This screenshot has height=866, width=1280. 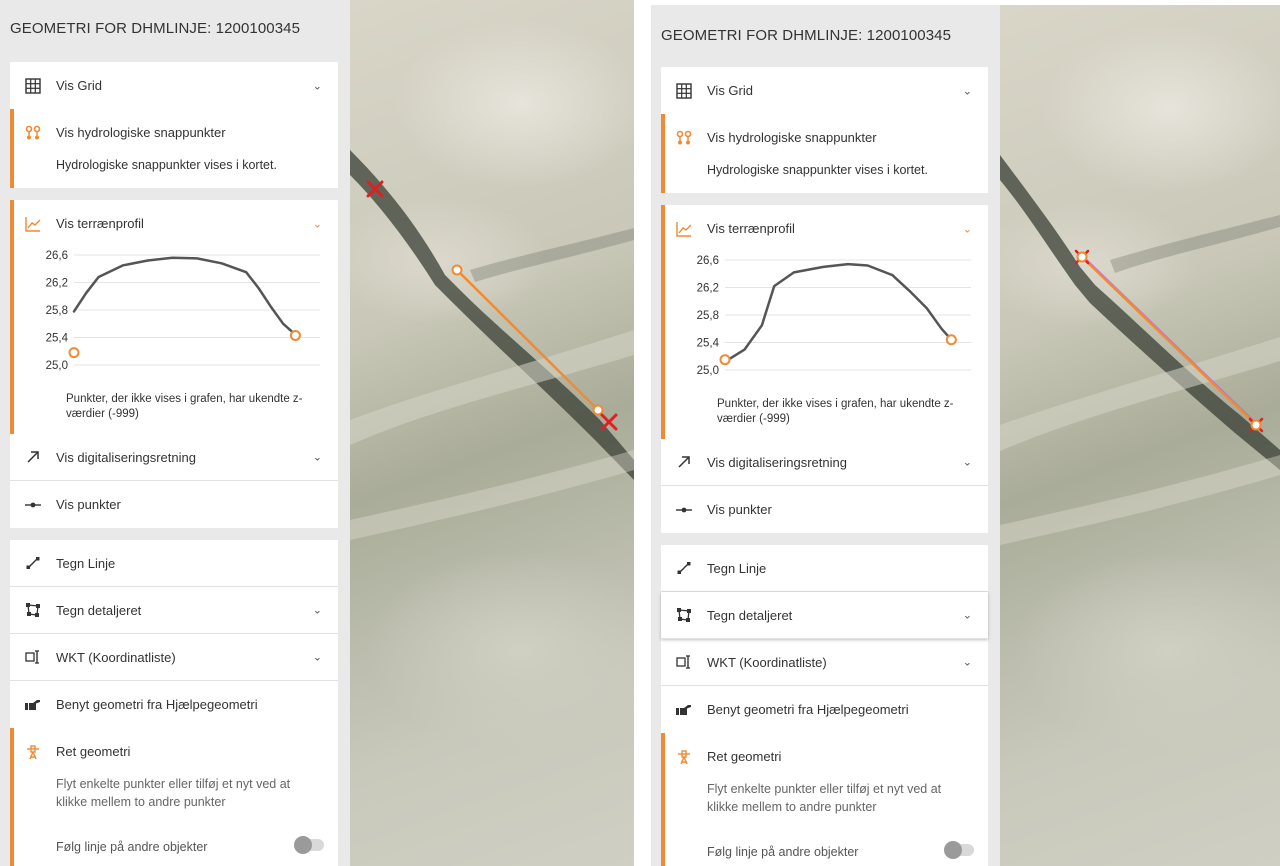 What do you see at coordinates (808, 709) in the screenshot?
I see `hjaelpegeometri-label: Benyt geometri fra Hjælpegeometri` at bounding box center [808, 709].